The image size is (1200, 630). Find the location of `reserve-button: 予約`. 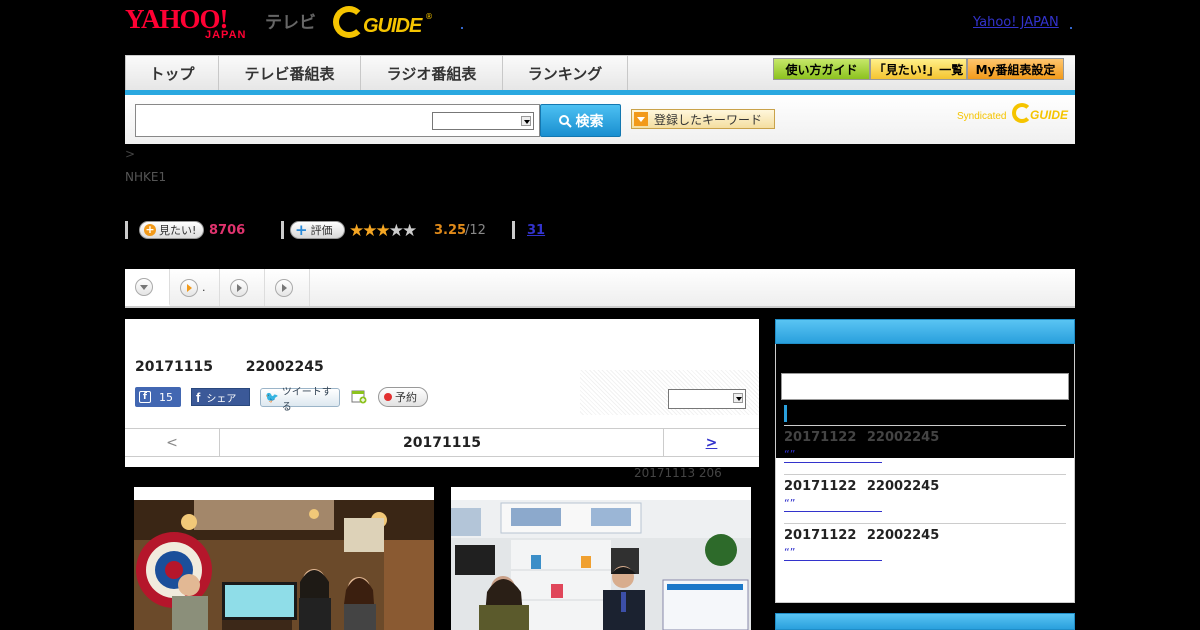

reserve-button: 予約 is located at coordinates (403, 397).